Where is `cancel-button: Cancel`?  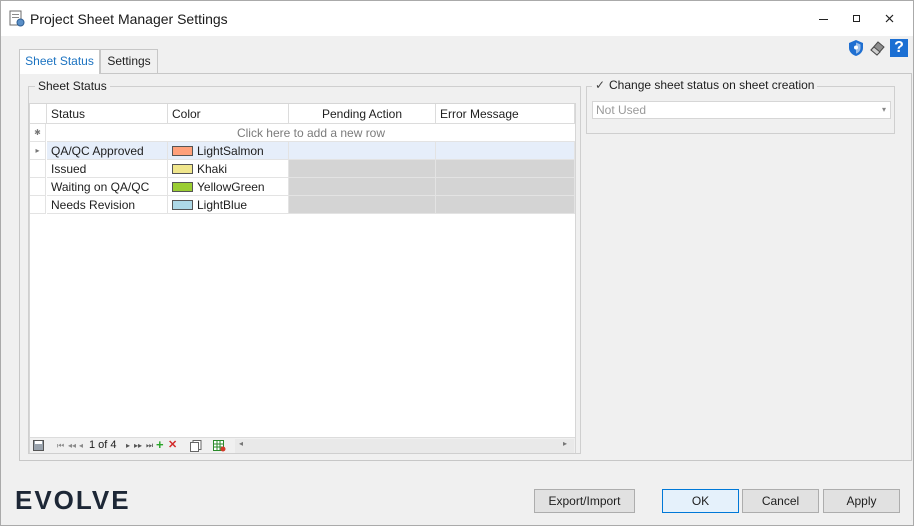
cancel-button: Cancel is located at coordinates (780, 501).